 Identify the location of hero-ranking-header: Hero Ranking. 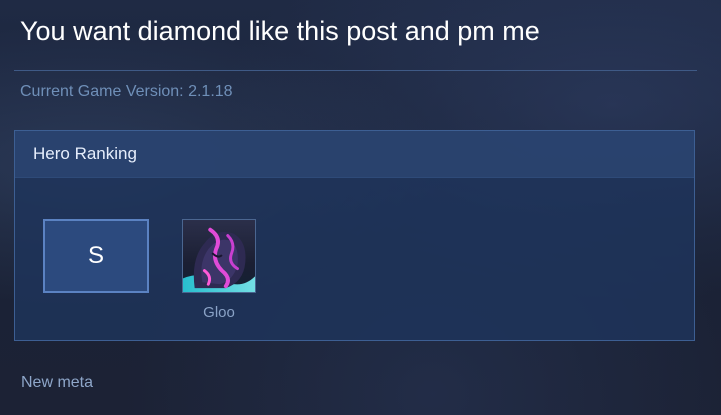
(354, 154).